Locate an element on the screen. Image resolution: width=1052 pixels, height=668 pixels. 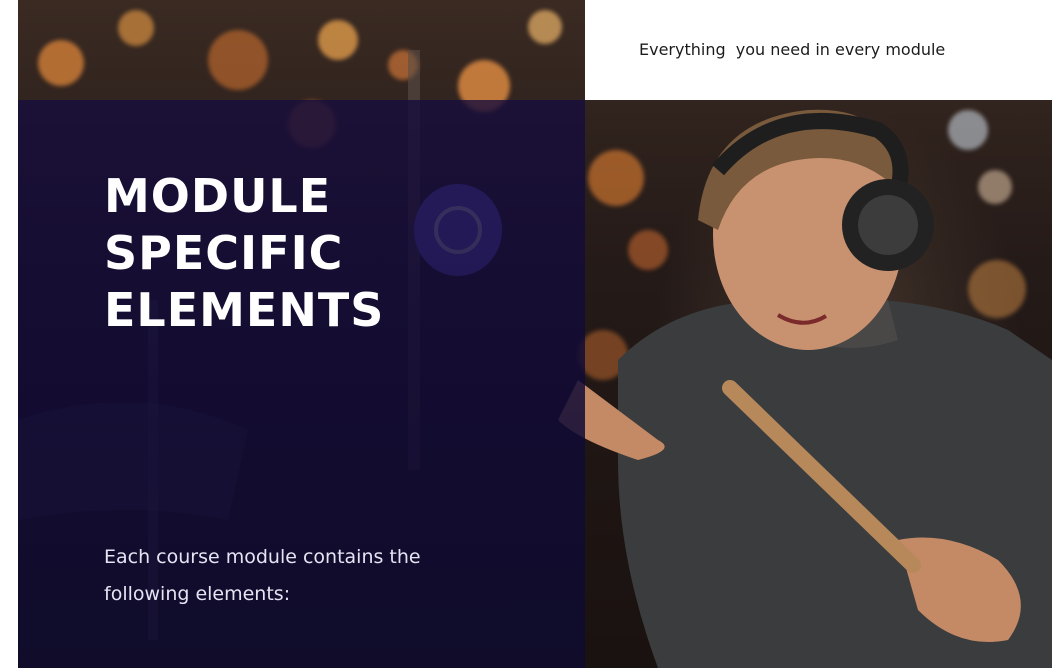
title-line: SPECIFIC is located at coordinates (224, 253).